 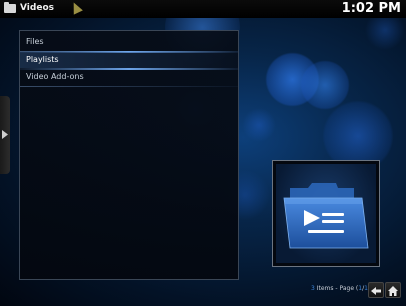 I want to click on menu-item-label: Playlists, so click(x=42, y=59).